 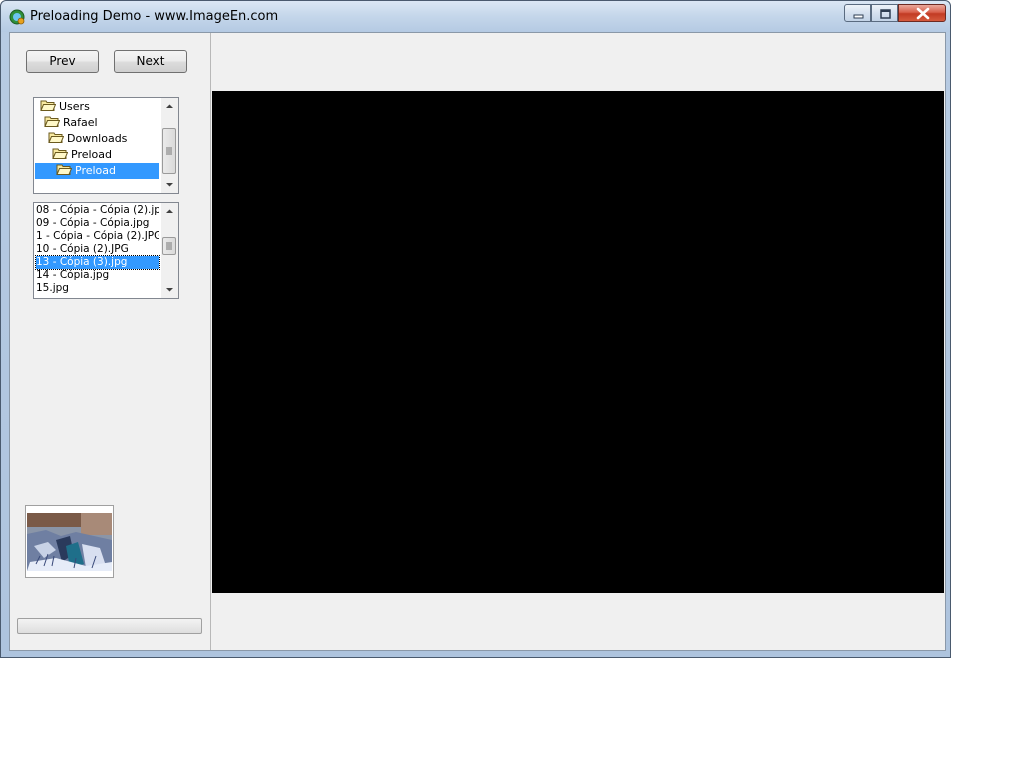 What do you see at coordinates (97, 210) in the screenshot?
I see `list-item: 08 - Cópia - Cópia (2).jpg` at bounding box center [97, 210].